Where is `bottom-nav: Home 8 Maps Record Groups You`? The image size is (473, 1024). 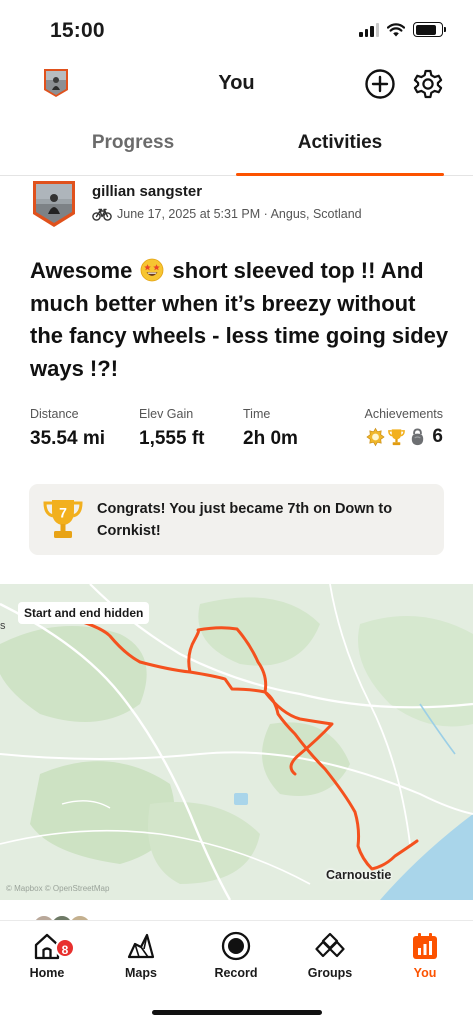
bottom-nav: Home 8 Maps Record Groups You is located at coordinates (236, 972).